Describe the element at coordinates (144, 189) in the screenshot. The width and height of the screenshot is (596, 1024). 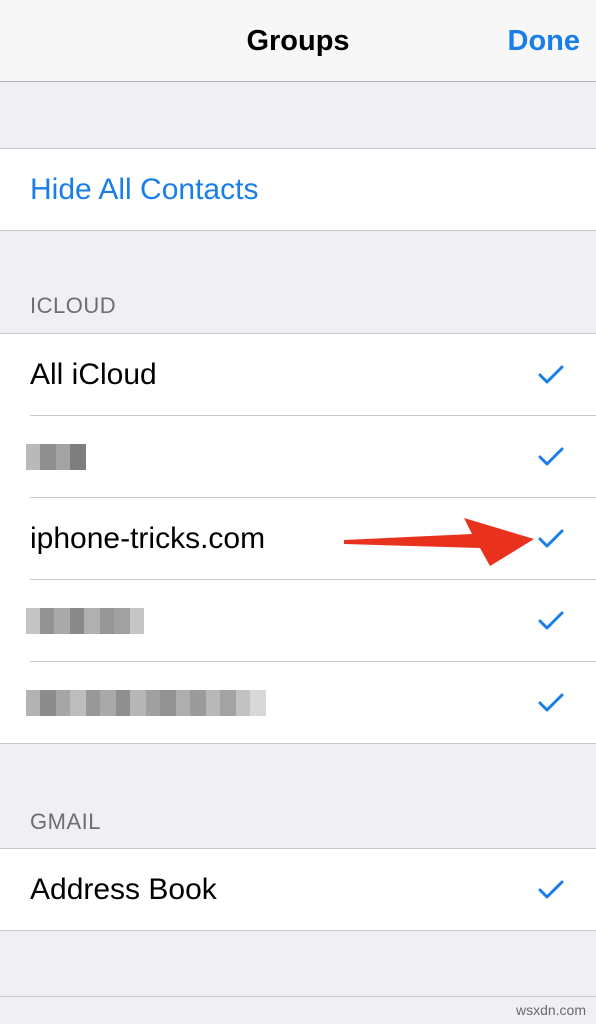
I see `hide-all-contacts-label: Hide All Contacts` at that location.